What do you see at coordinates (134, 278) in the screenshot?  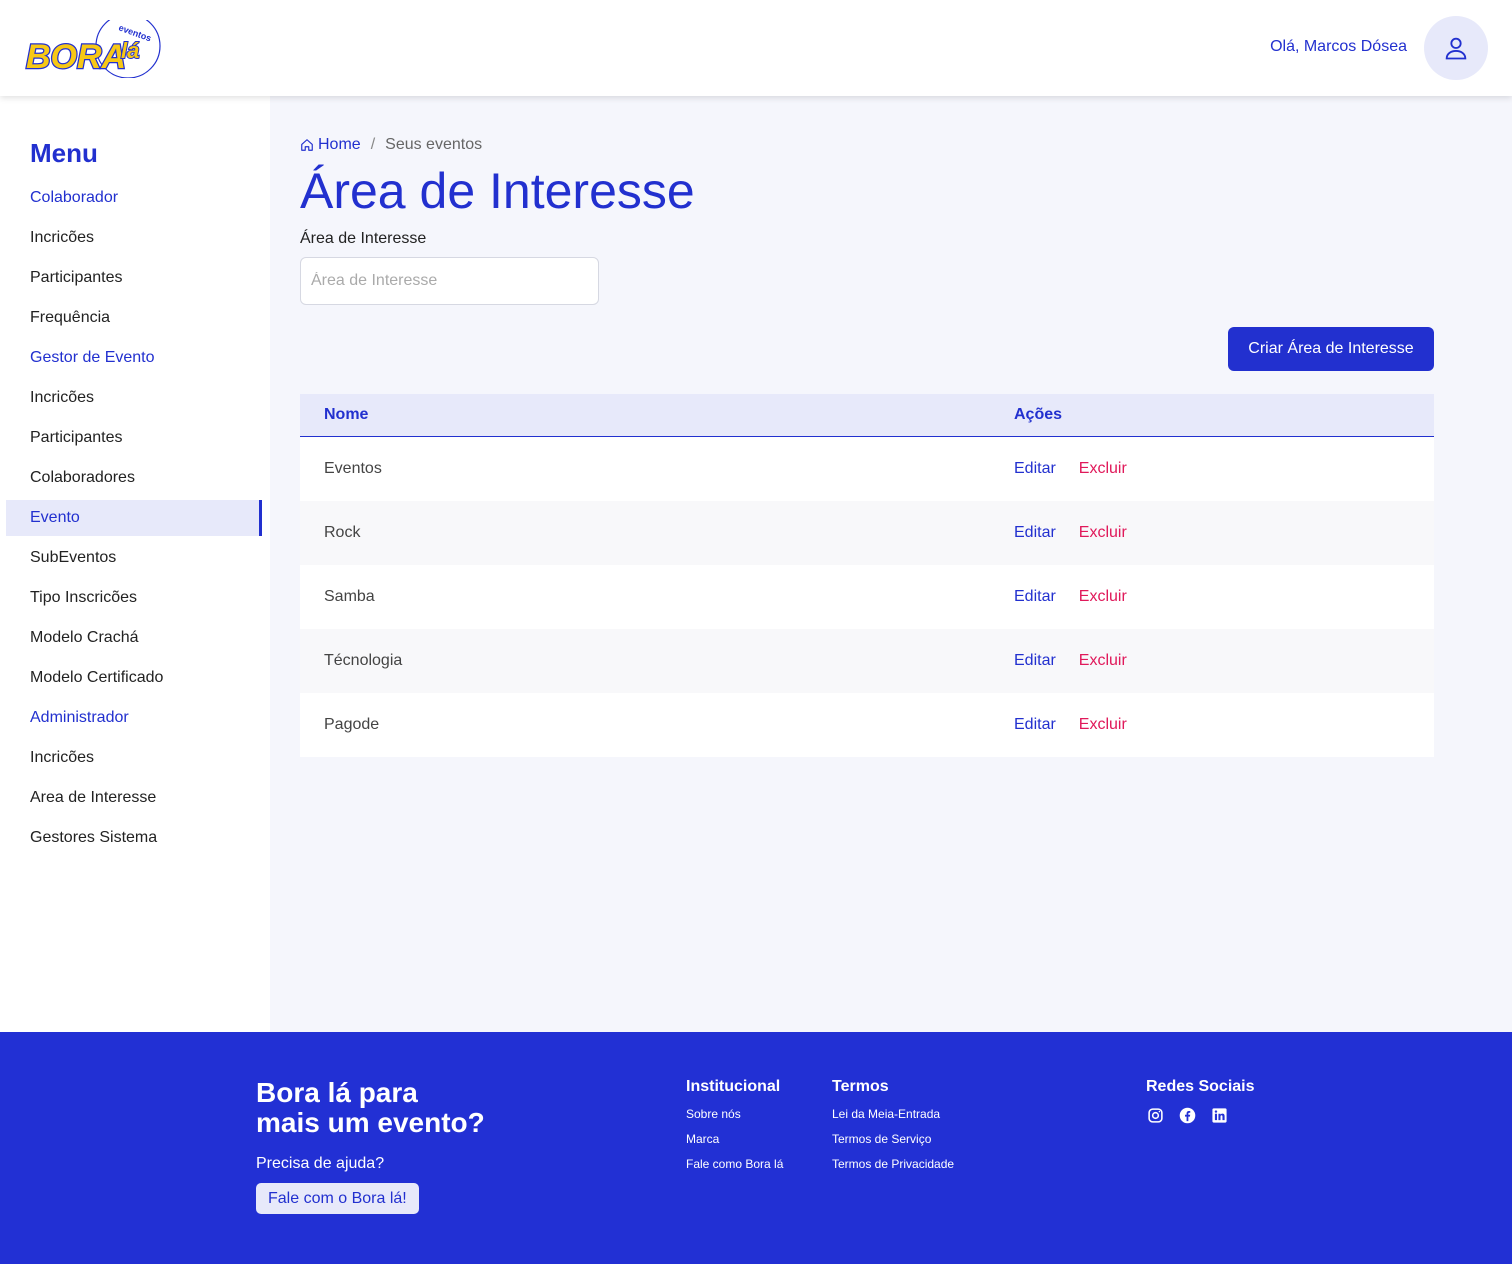 I see `sidebar-item-colaborador-participantes: Participantes` at bounding box center [134, 278].